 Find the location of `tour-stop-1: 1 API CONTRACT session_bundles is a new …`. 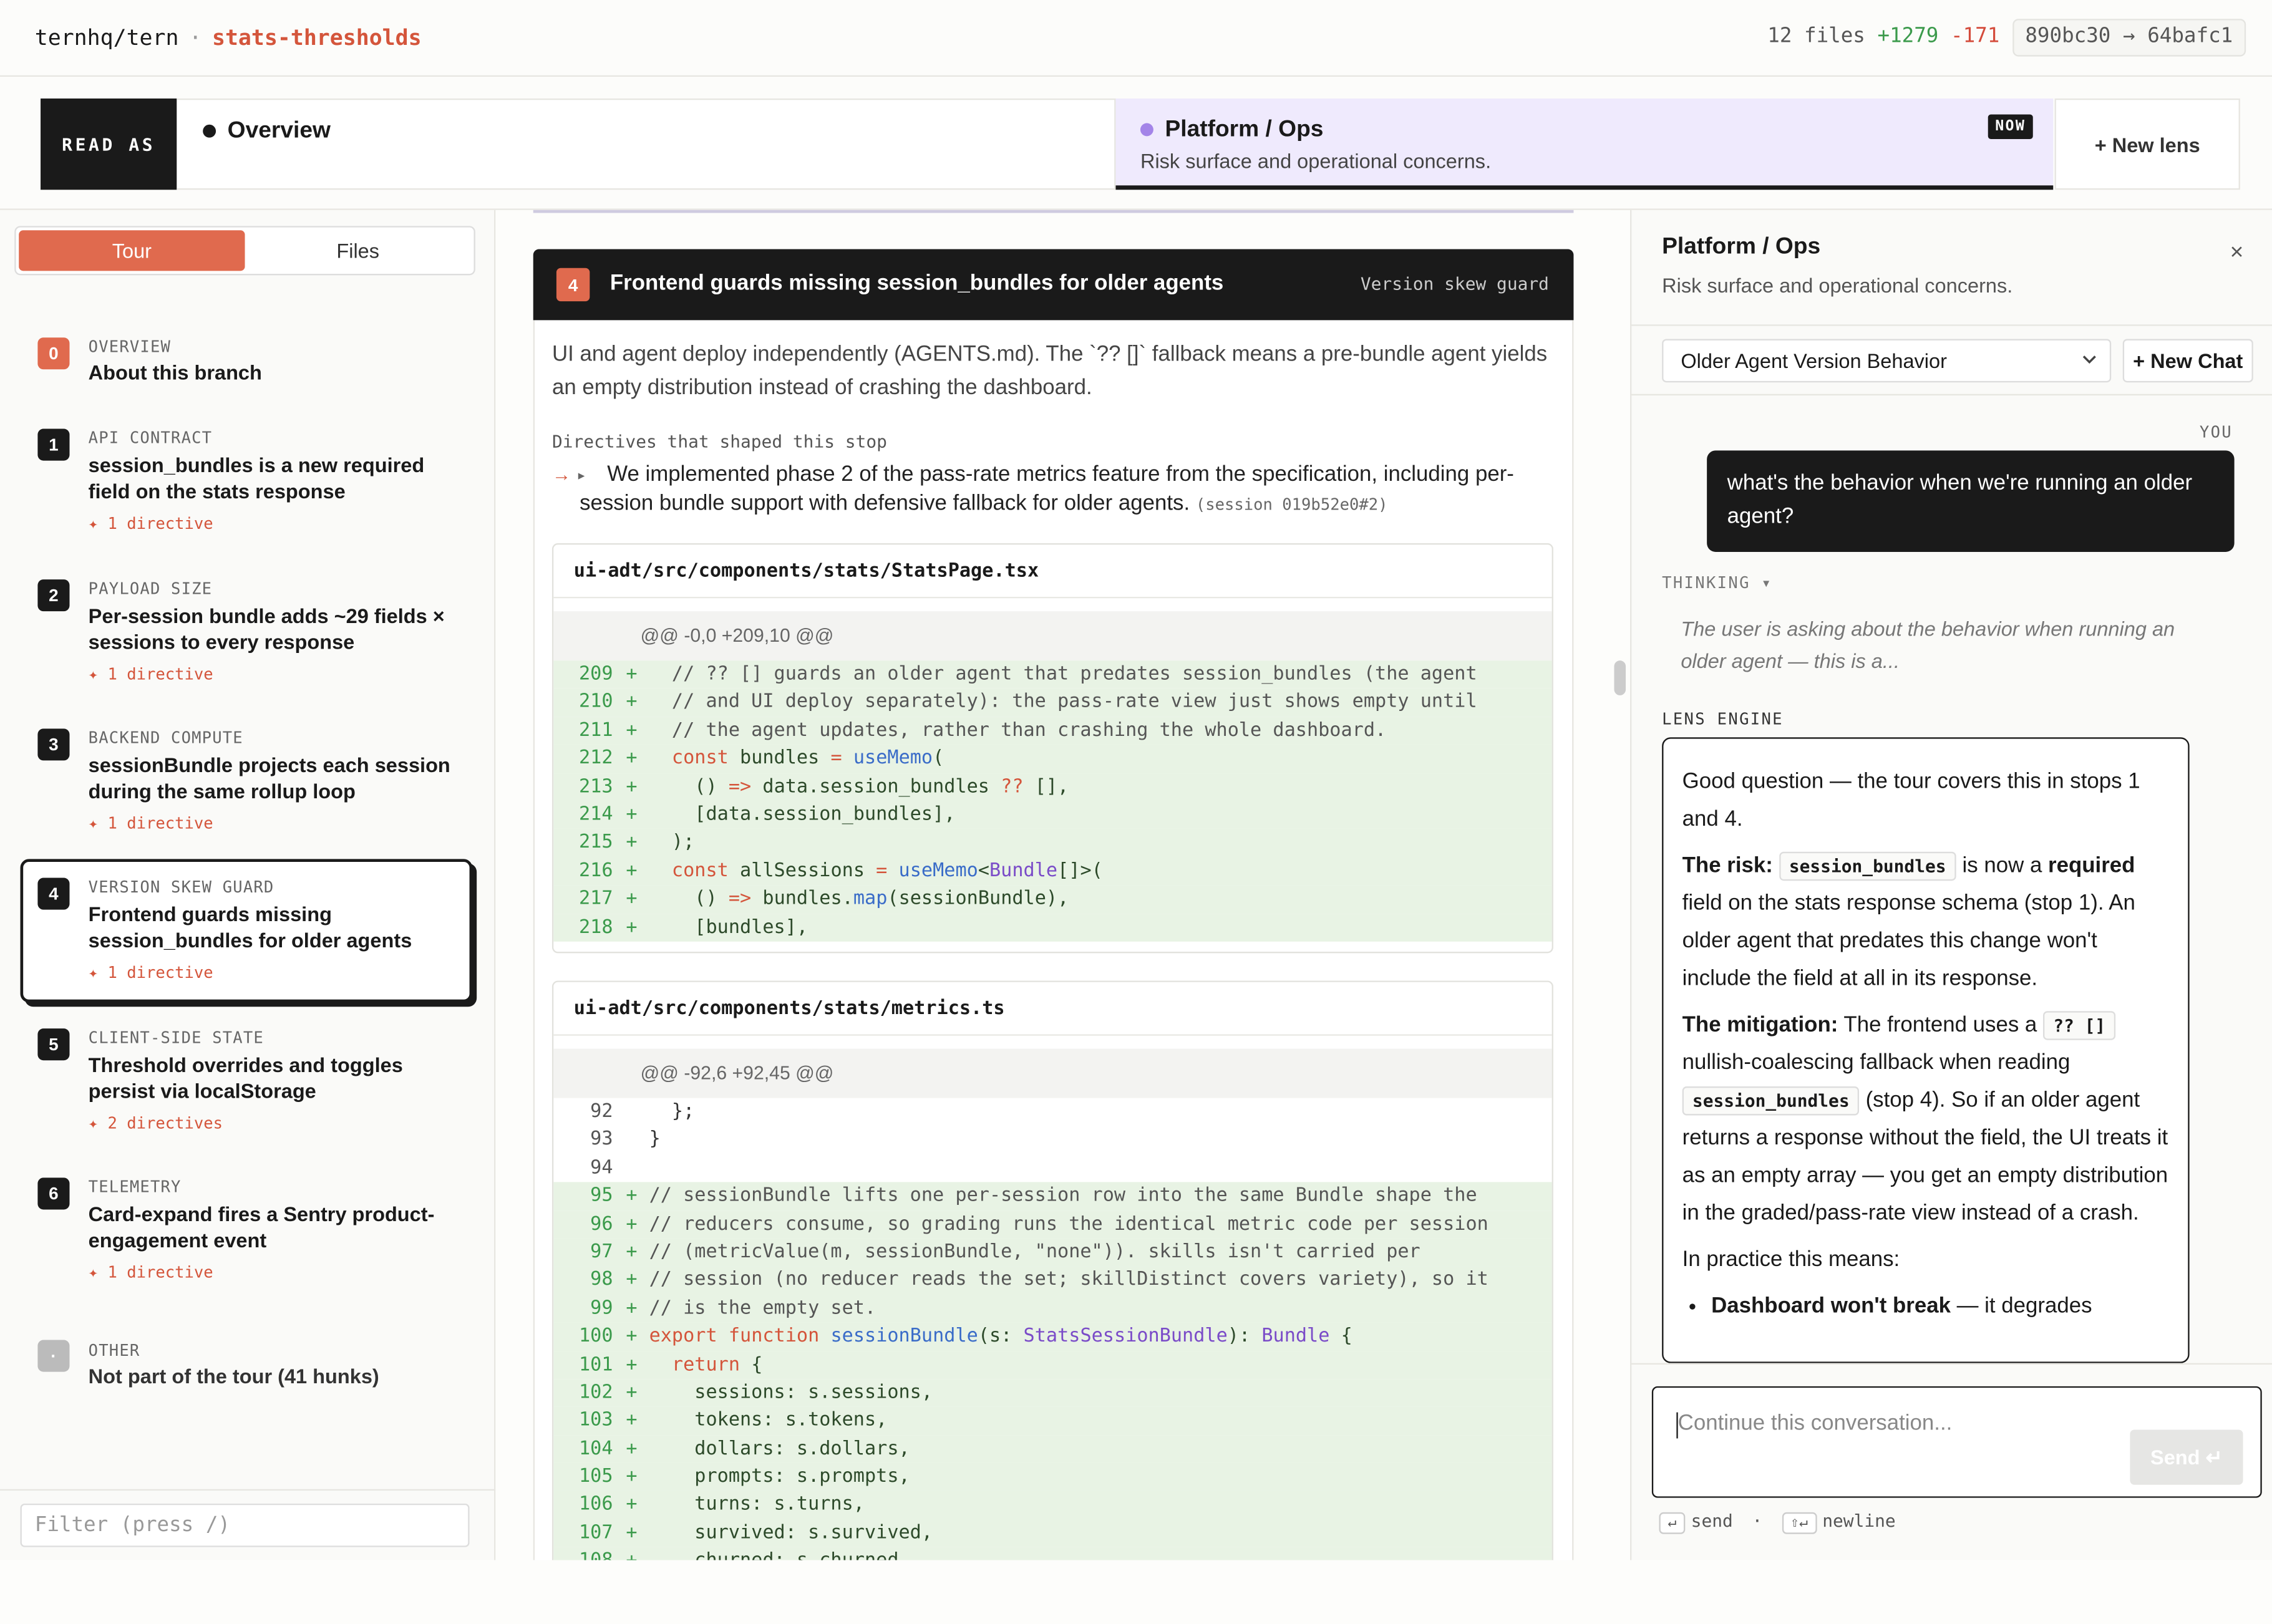

tour-stop-1: 1 API CONTRACT session_bundles is a new … is located at coordinates (247, 482).